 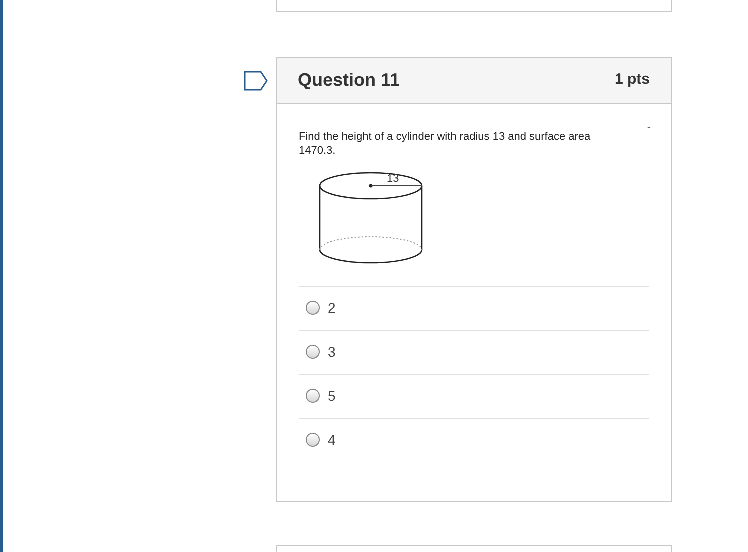 What do you see at coordinates (373, 218) in the screenshot?
I see `cylinder-drawing: 13` at bounding box center [373, 218].